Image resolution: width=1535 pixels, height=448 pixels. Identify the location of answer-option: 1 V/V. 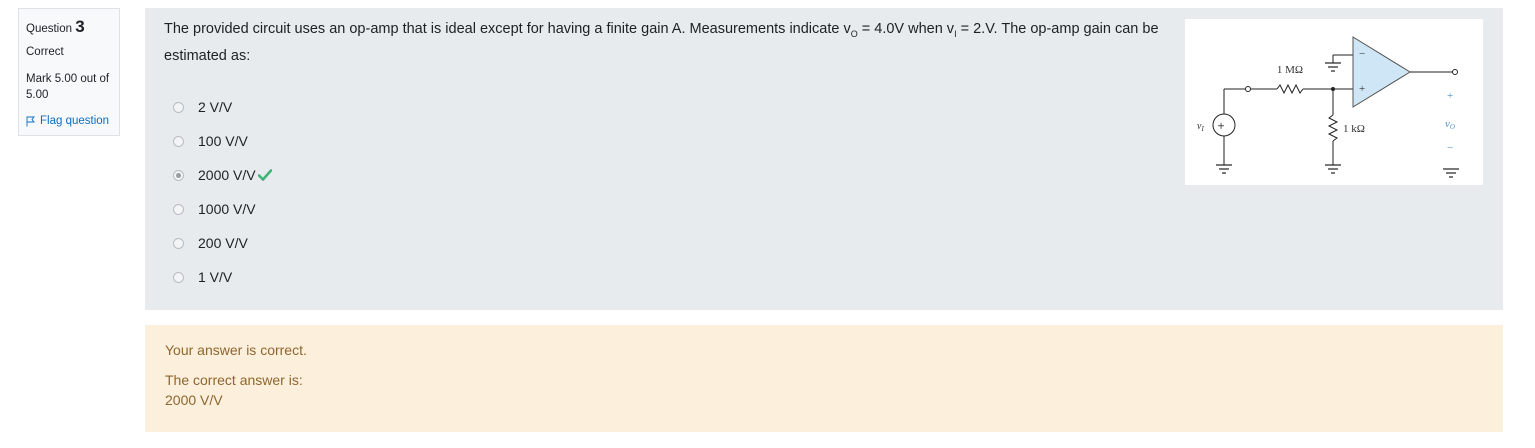
(222, 277).